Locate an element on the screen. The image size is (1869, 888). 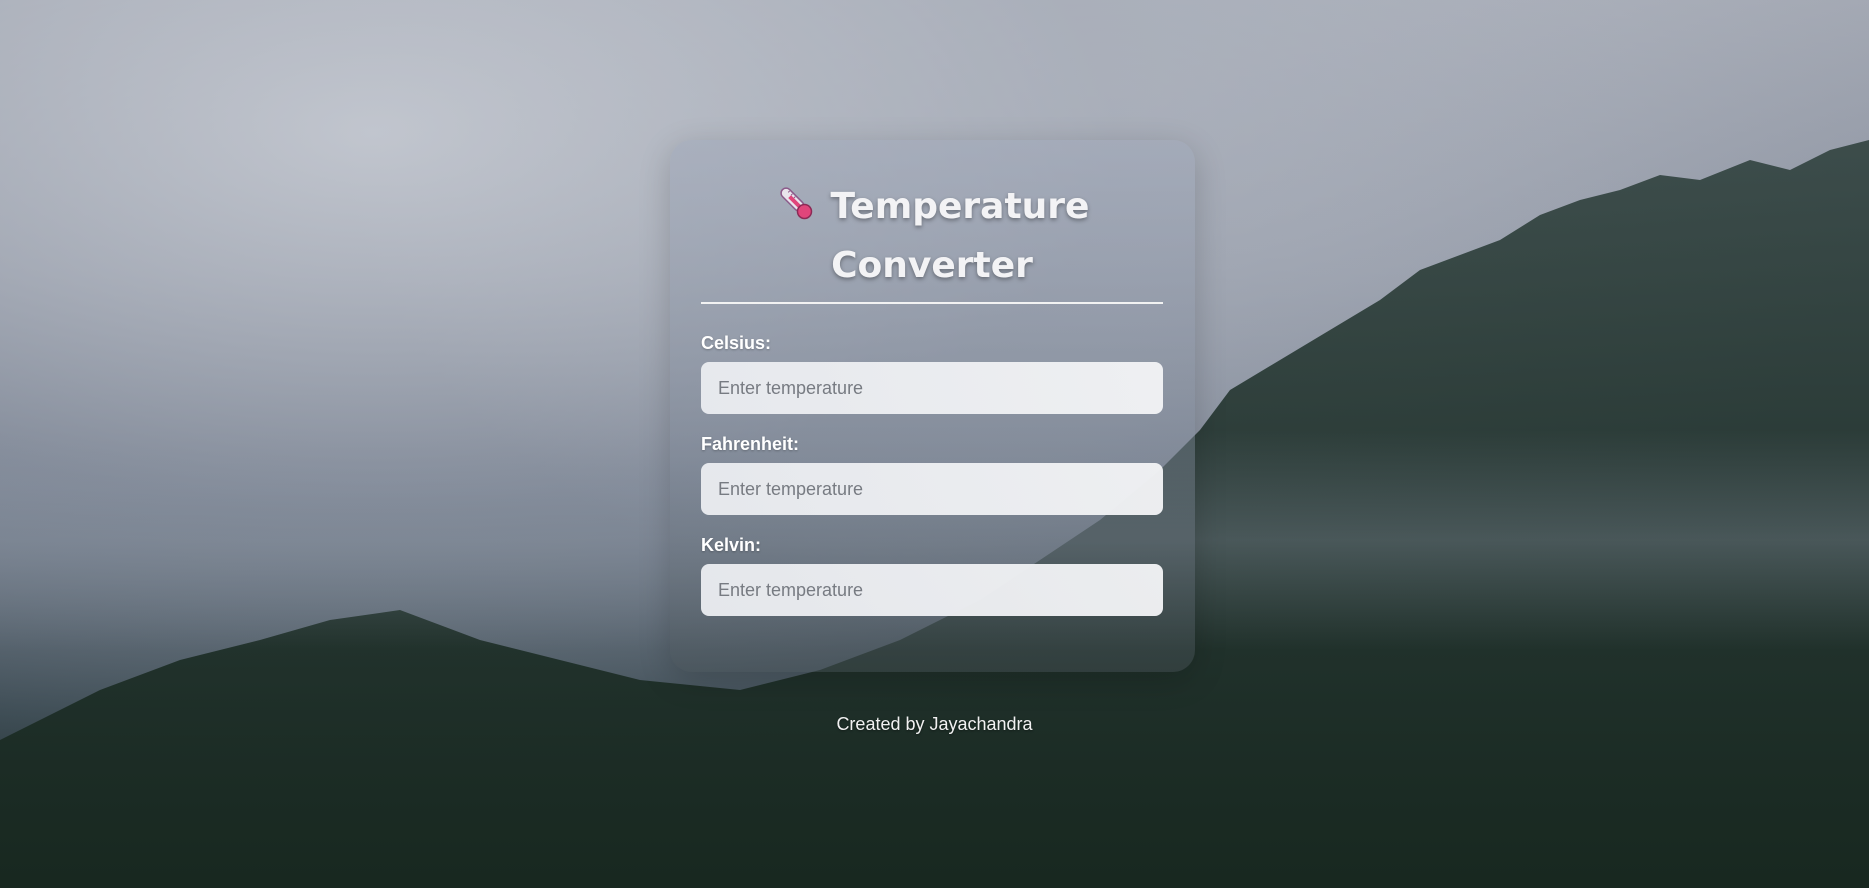
kelvin-input is located at coordinates (932, 590).